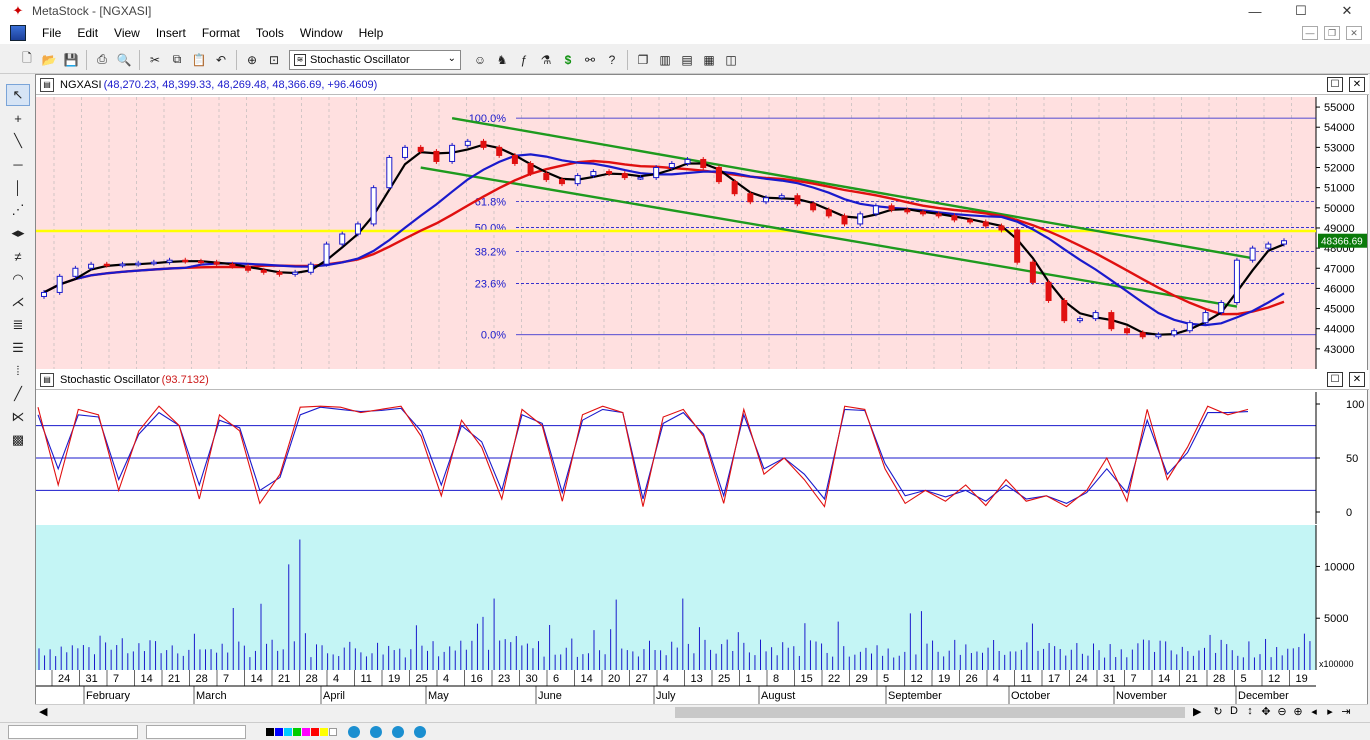 The height and width of the screenshot is (740, 1370). Describe the element at coordinates (1354, 33) in the screenshot. I see `child-close-icon: ✕` at that location.